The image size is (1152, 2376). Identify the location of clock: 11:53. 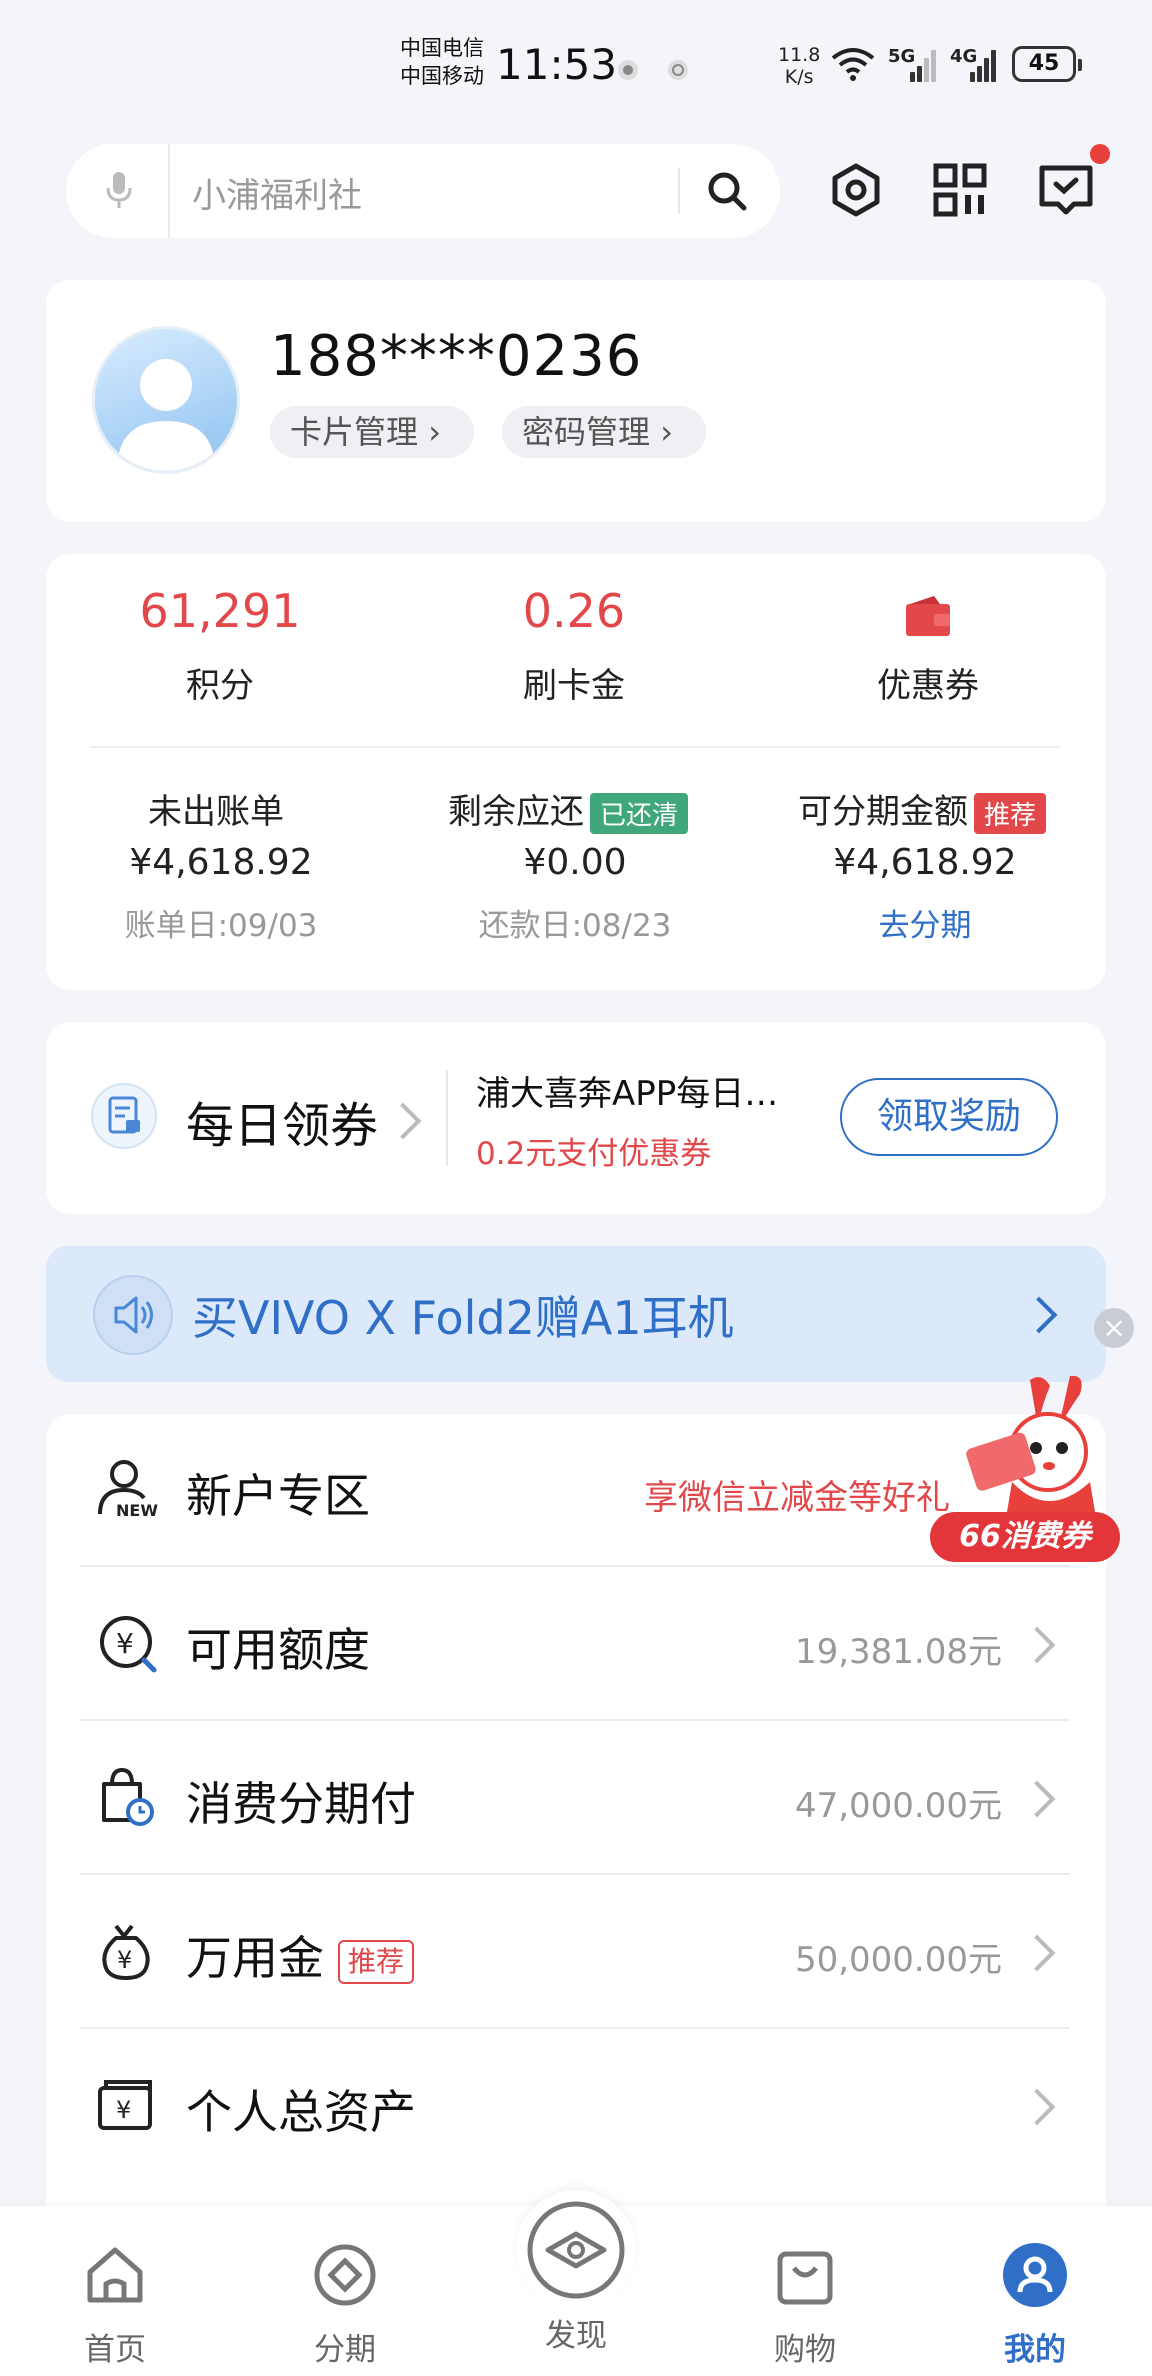
(557, 64).